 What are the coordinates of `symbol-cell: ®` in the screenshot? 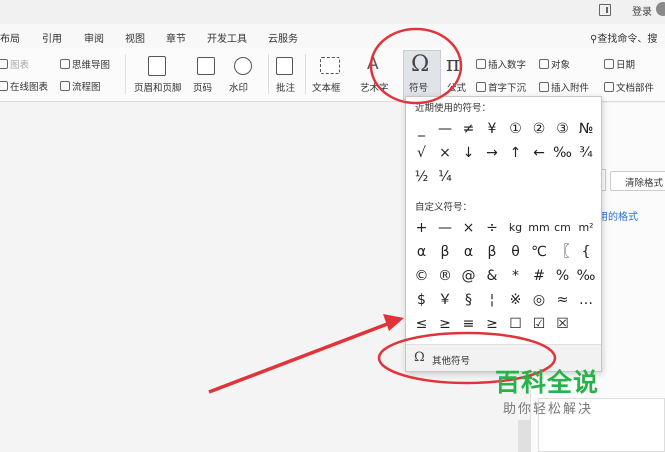 It's located at (445, 276).